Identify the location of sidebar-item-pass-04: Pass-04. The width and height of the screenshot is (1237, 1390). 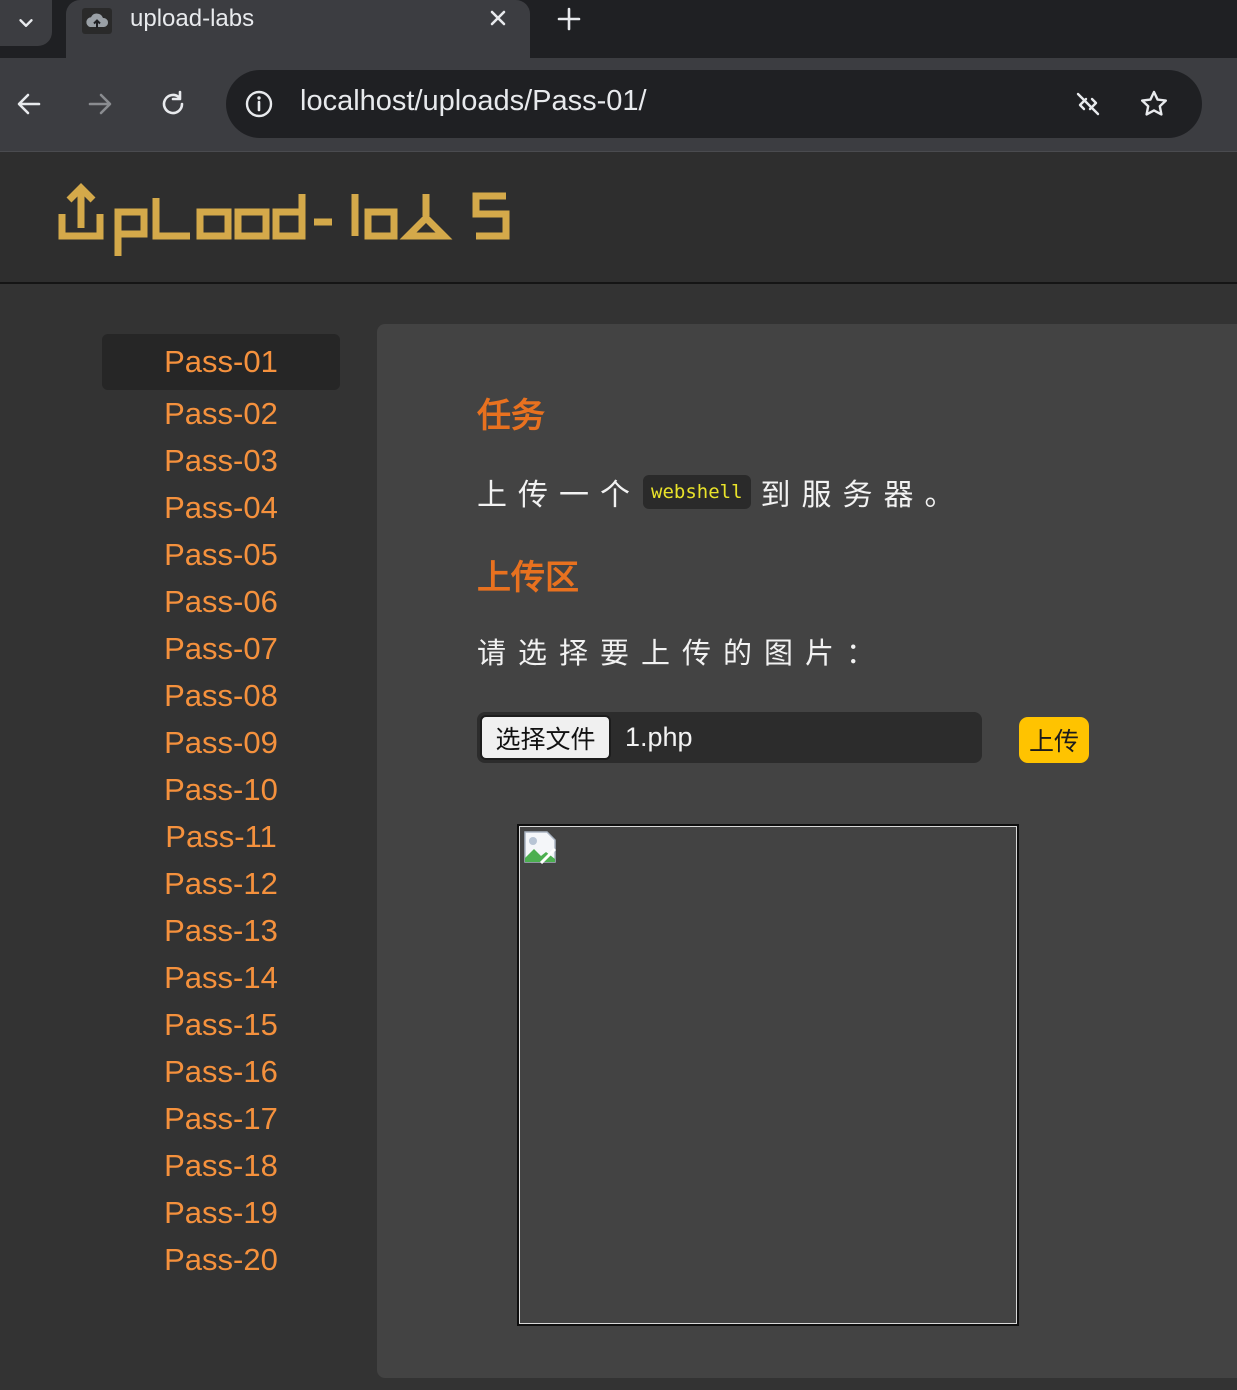
(221, 507).